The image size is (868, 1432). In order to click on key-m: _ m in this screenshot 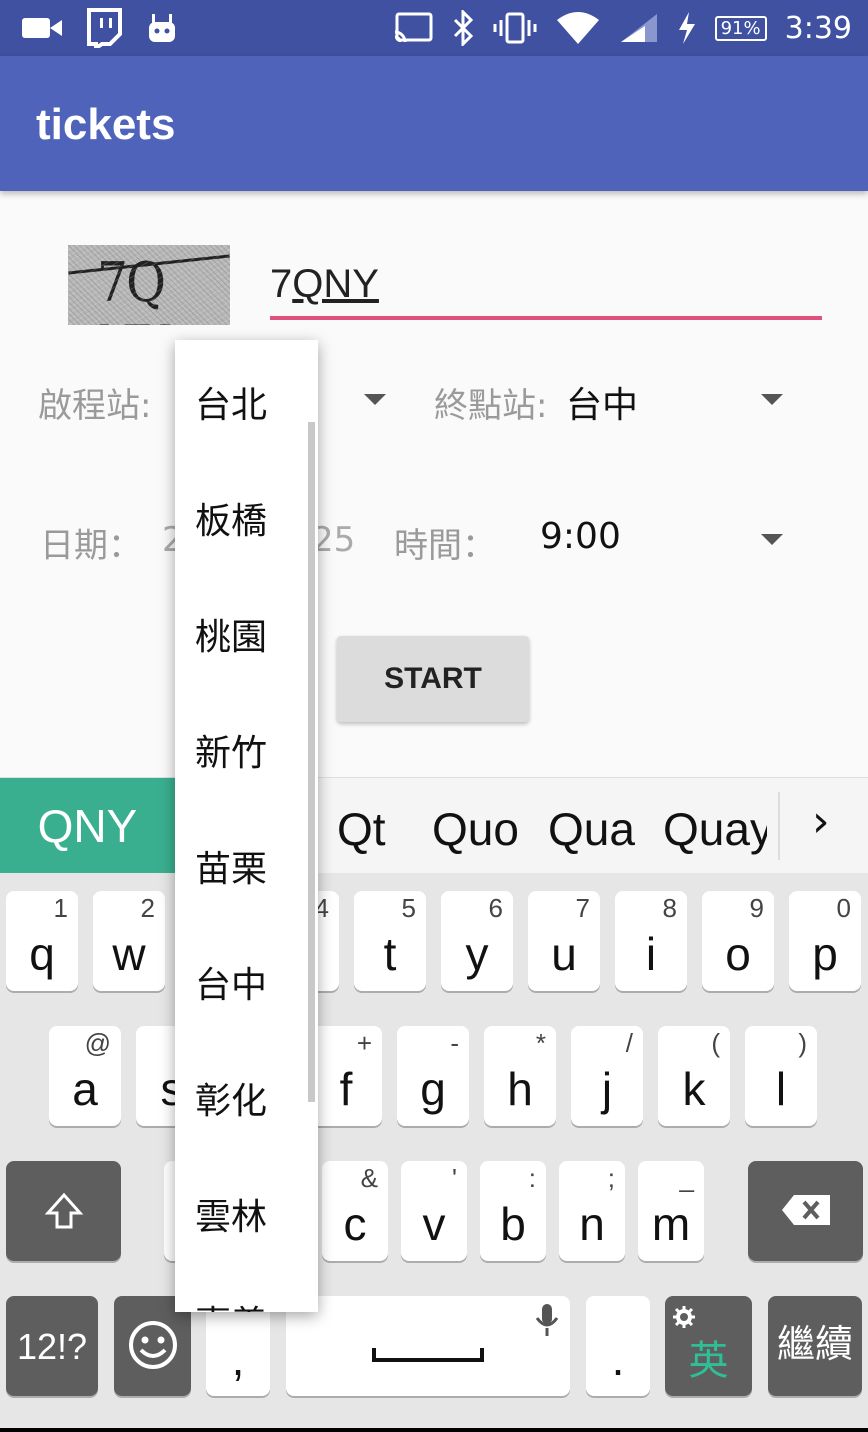, I will do `click(671, 1211)`.